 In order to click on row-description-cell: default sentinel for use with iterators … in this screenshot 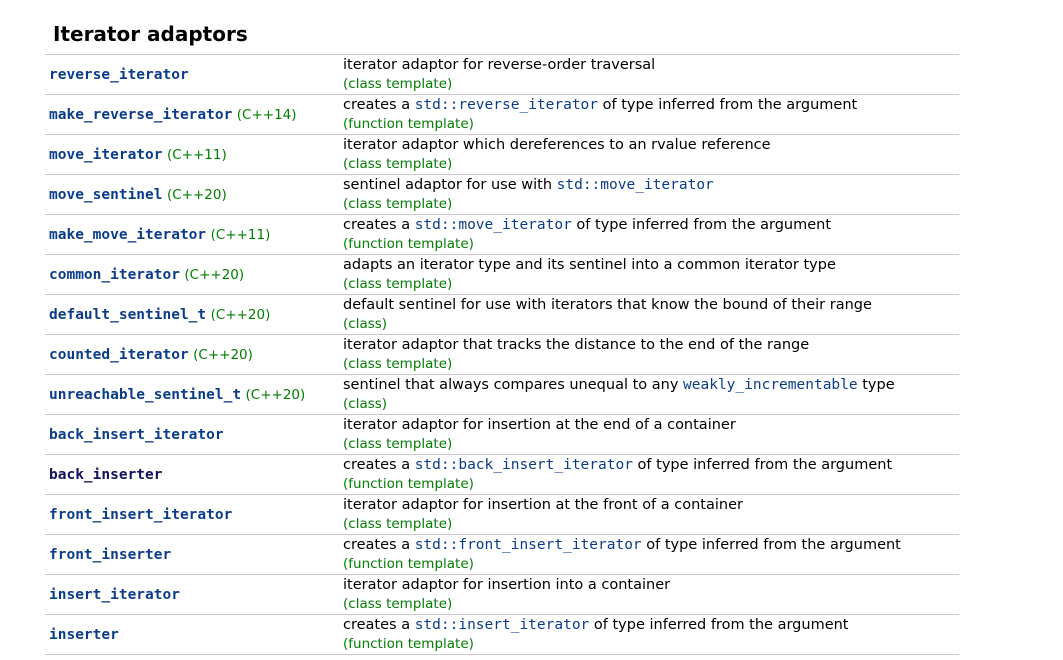, I will do `click(607, 314)`.